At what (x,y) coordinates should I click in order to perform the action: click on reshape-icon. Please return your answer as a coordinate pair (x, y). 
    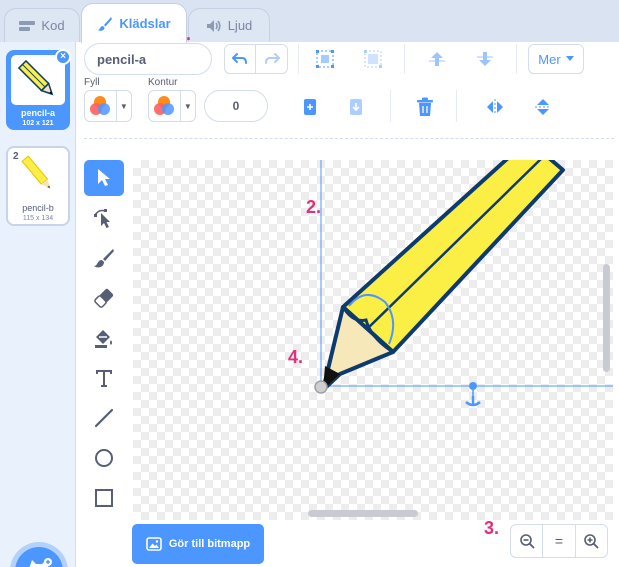
    Looking at the image, I should click on (102, 218).